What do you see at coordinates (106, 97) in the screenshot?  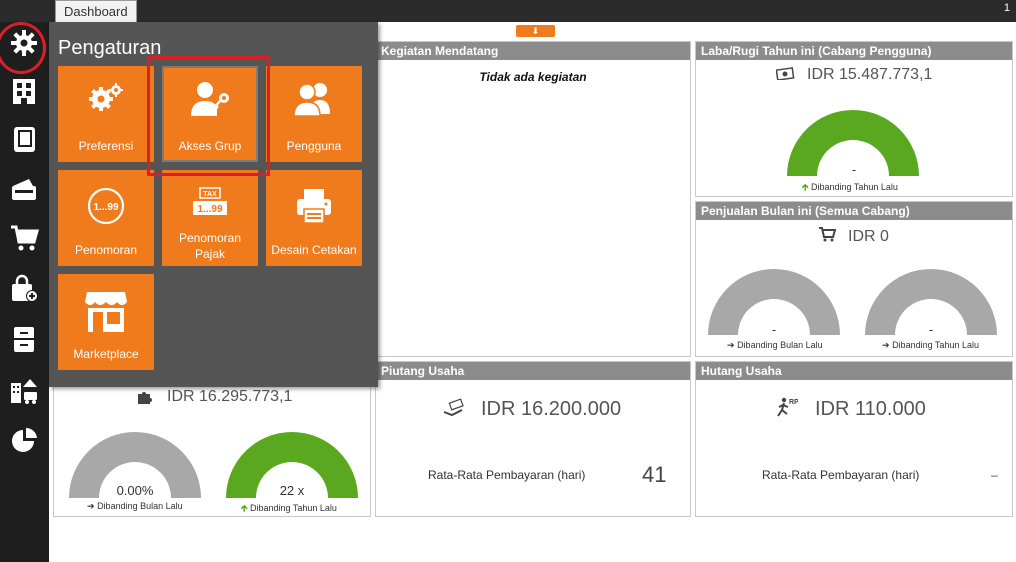 I see `gears-icon` at bounding box center [106, 97].